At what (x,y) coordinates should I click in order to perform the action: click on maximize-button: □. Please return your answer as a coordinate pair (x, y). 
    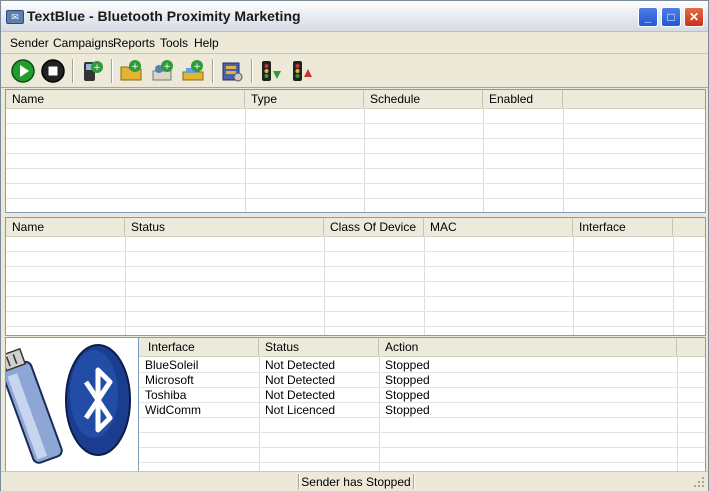
    Looking at the image, I should click on (671, 17).